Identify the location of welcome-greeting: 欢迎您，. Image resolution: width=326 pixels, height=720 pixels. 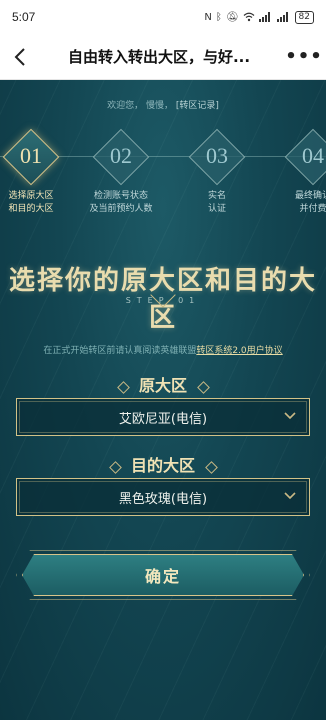
(125, 106).